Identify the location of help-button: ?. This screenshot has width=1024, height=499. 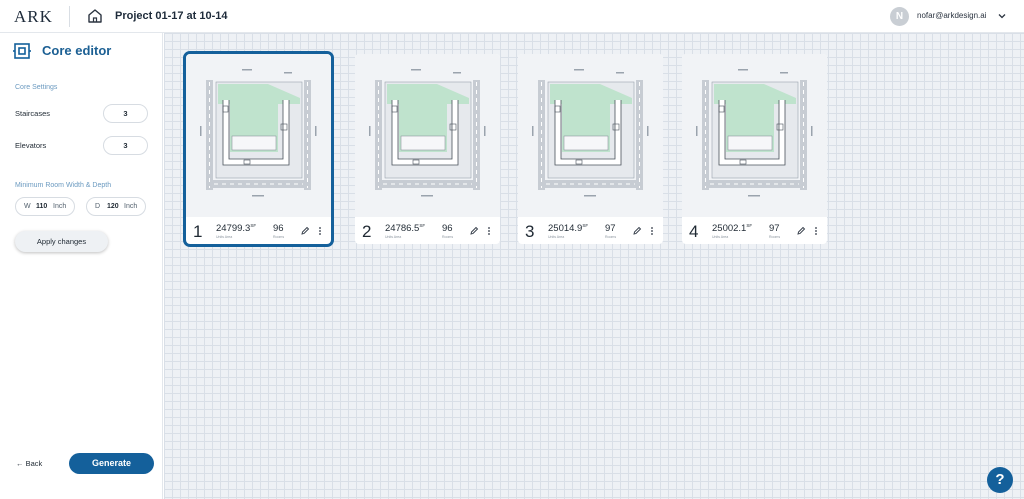
(1000, 480).